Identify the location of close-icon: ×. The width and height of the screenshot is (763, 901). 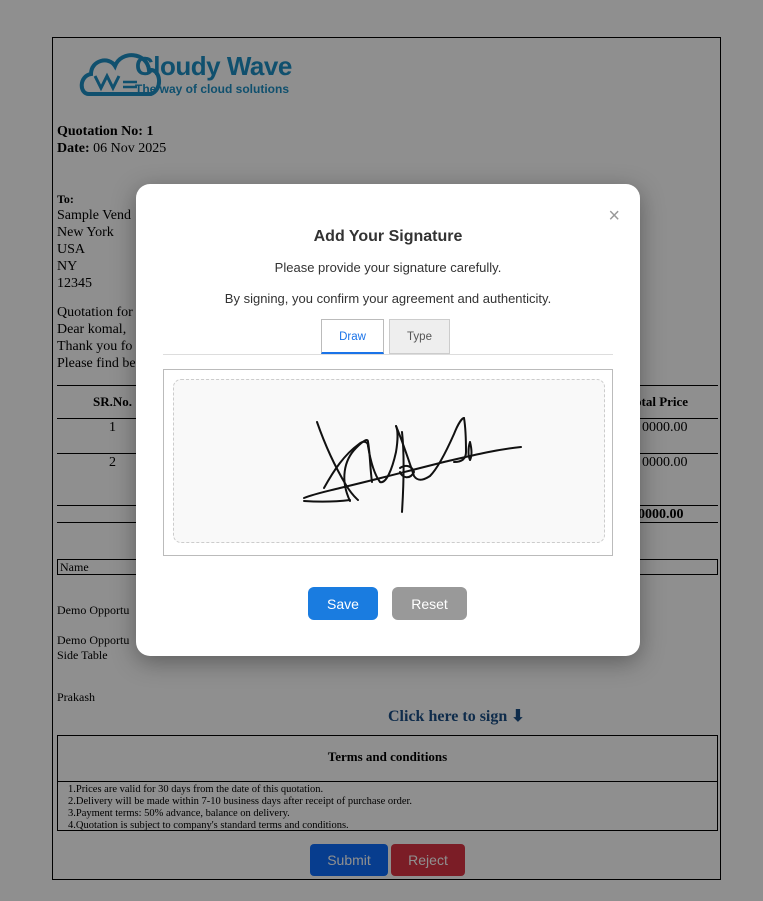
(614, 216).